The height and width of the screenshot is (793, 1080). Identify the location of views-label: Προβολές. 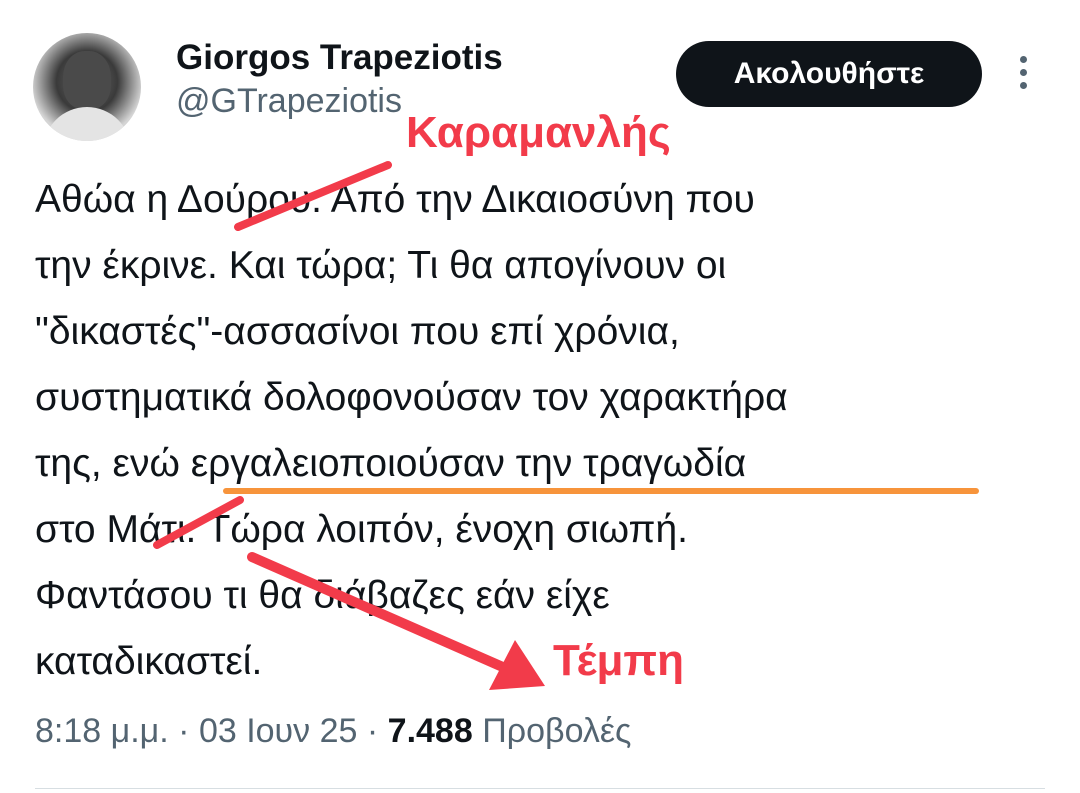
(557, 731).